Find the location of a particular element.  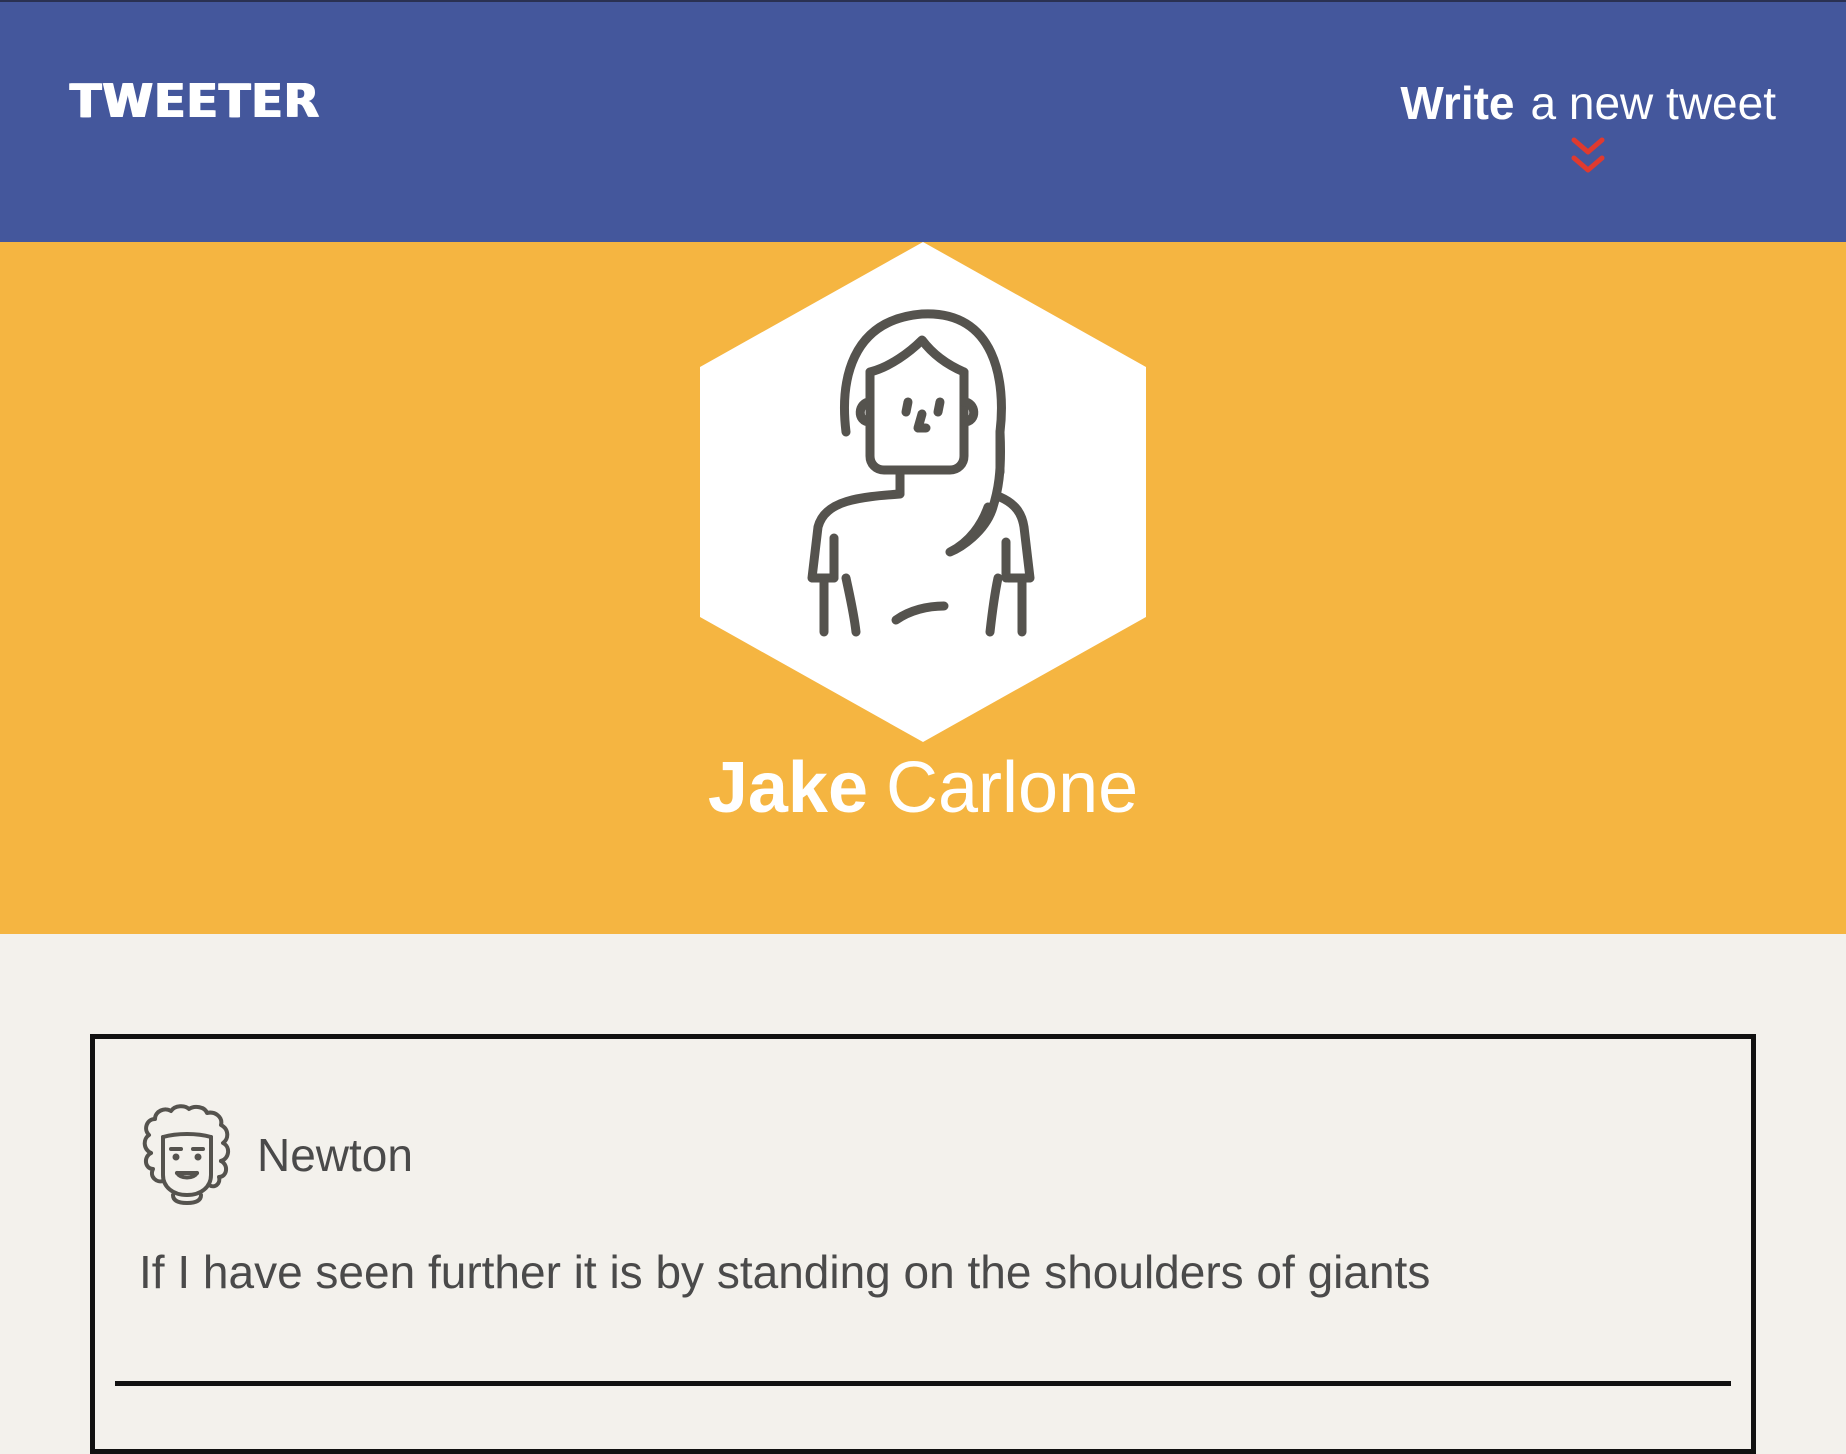

brand-logo: TWEETER is located at coordinates (195, 101).